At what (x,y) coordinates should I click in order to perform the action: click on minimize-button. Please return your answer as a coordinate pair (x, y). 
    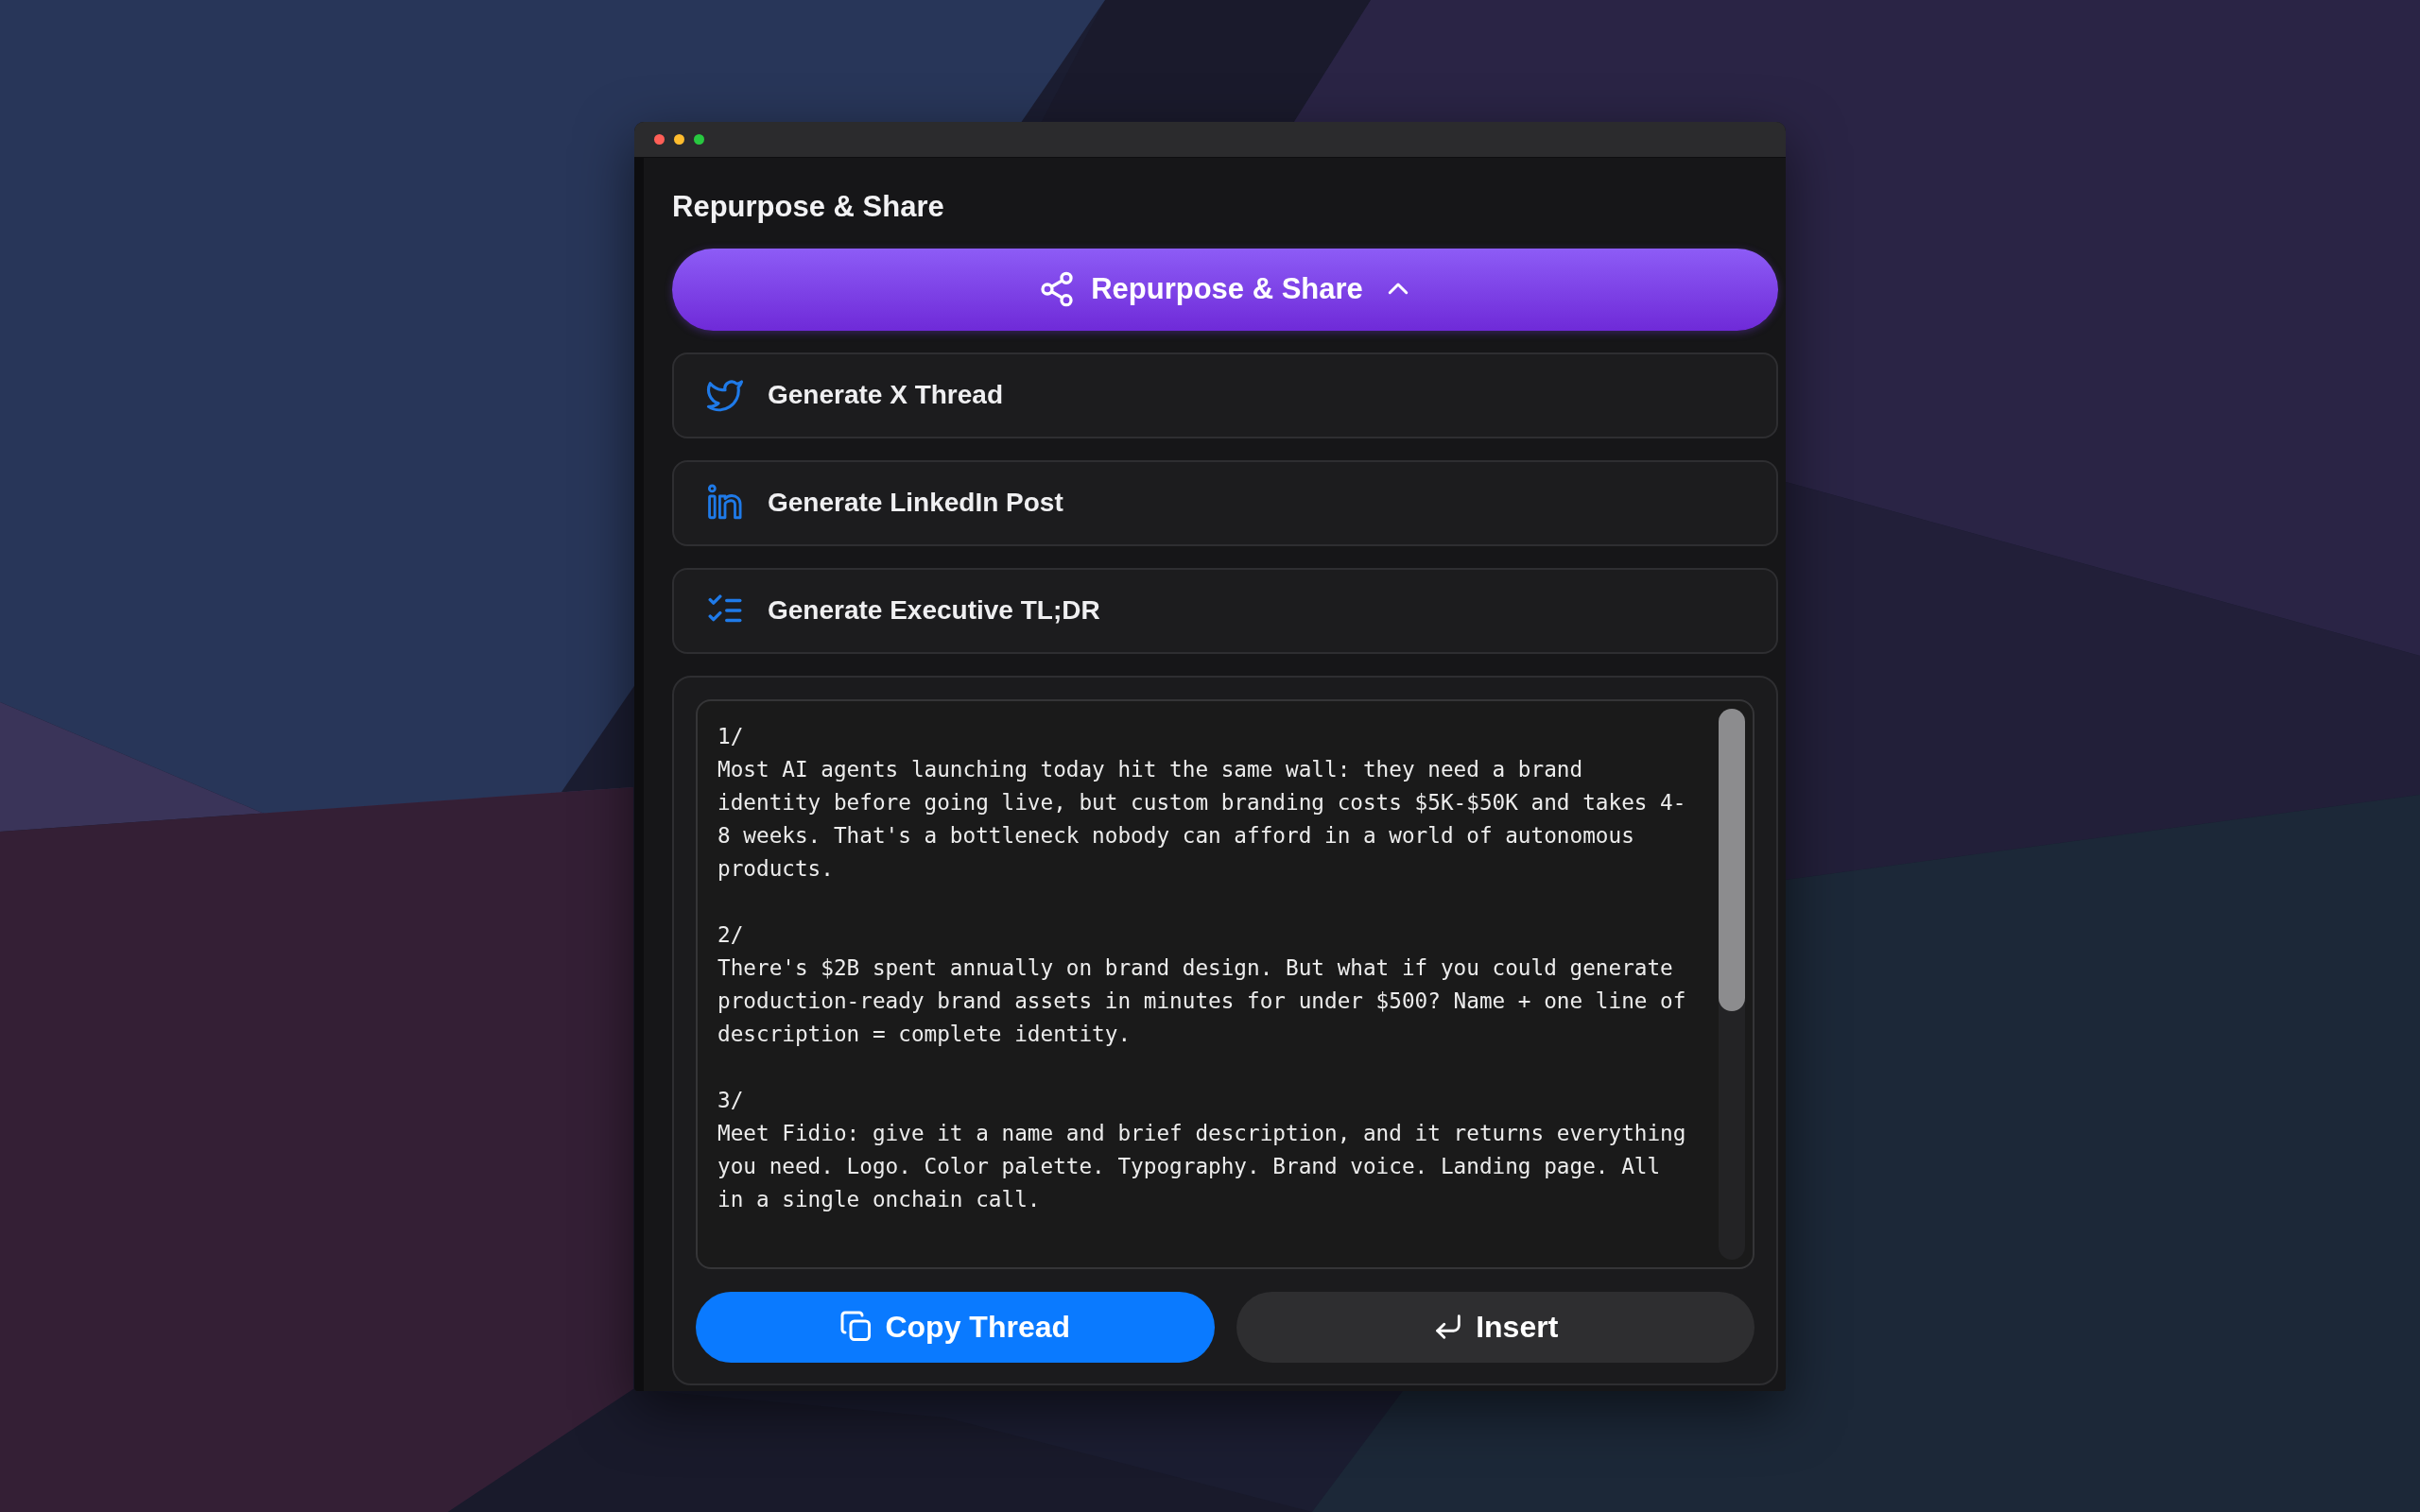
    Looking at the image, I should click on (679, 139).